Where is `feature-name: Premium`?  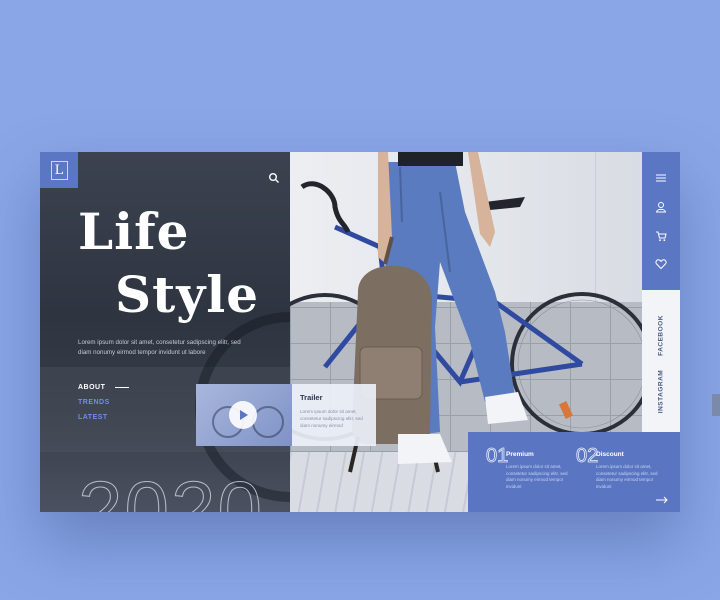
feature-name: Premium is located at coordinates (520, 454).